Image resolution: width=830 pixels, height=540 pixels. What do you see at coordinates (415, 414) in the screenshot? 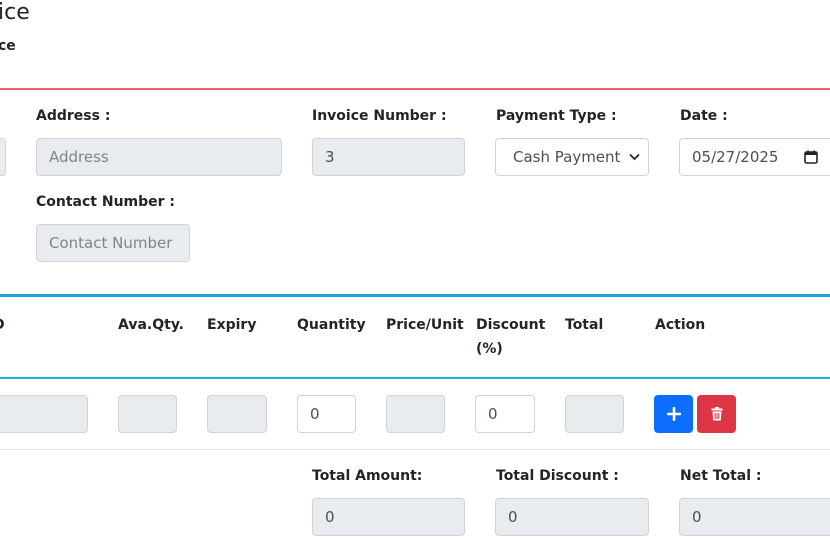
I see `price-unit-field` at bounding box center [415, 414].